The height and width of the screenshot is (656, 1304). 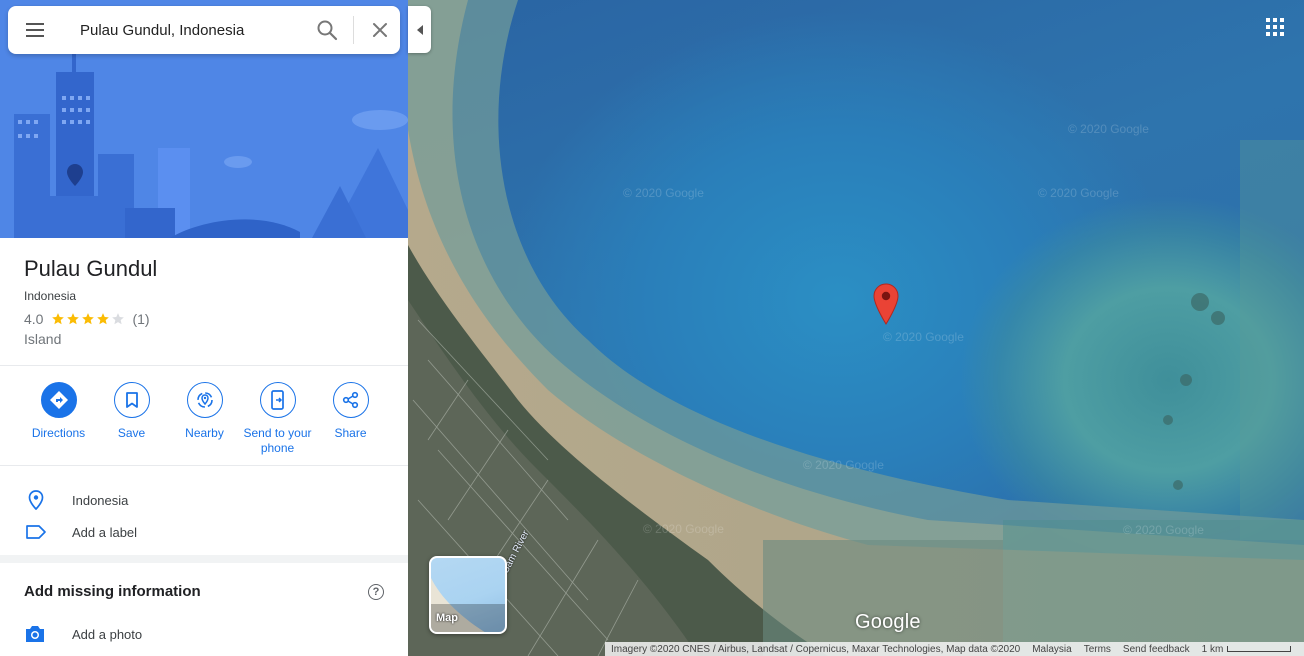 I want to click on star-rating, so click(x=88, y=319).